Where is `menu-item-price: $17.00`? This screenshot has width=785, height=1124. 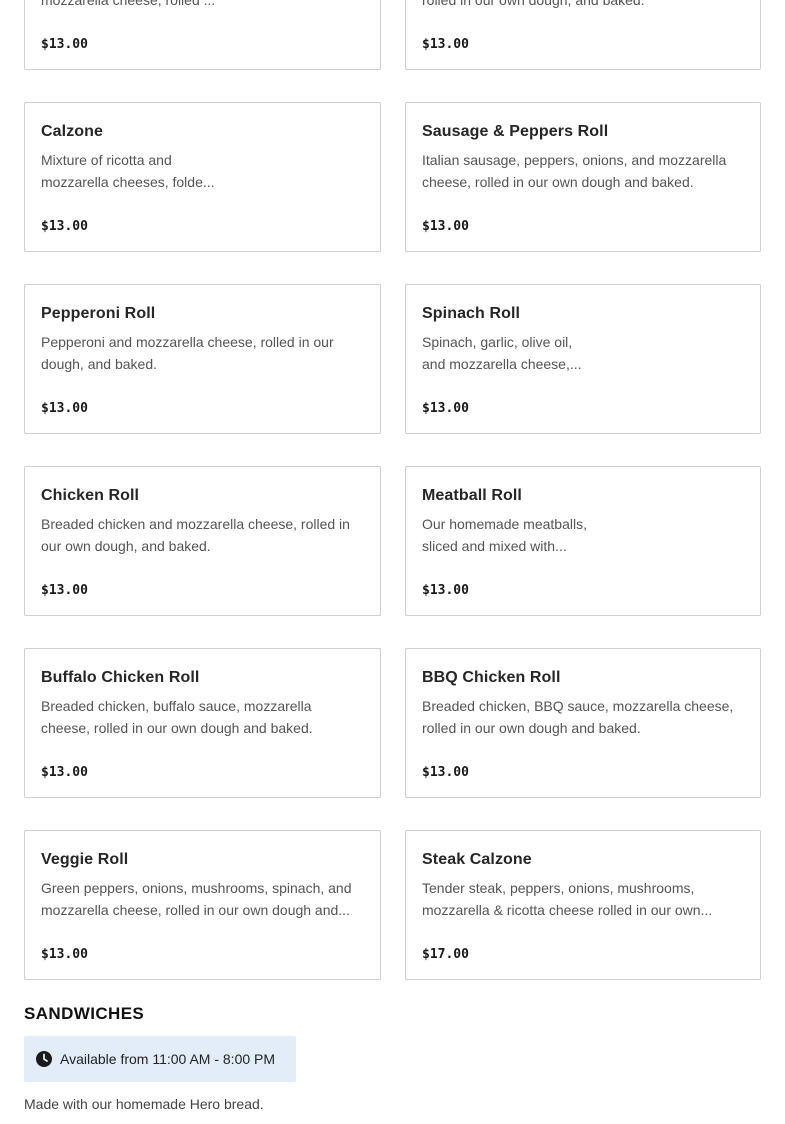 menu-item-price: $17.00 is located at coordinates (445, 954).